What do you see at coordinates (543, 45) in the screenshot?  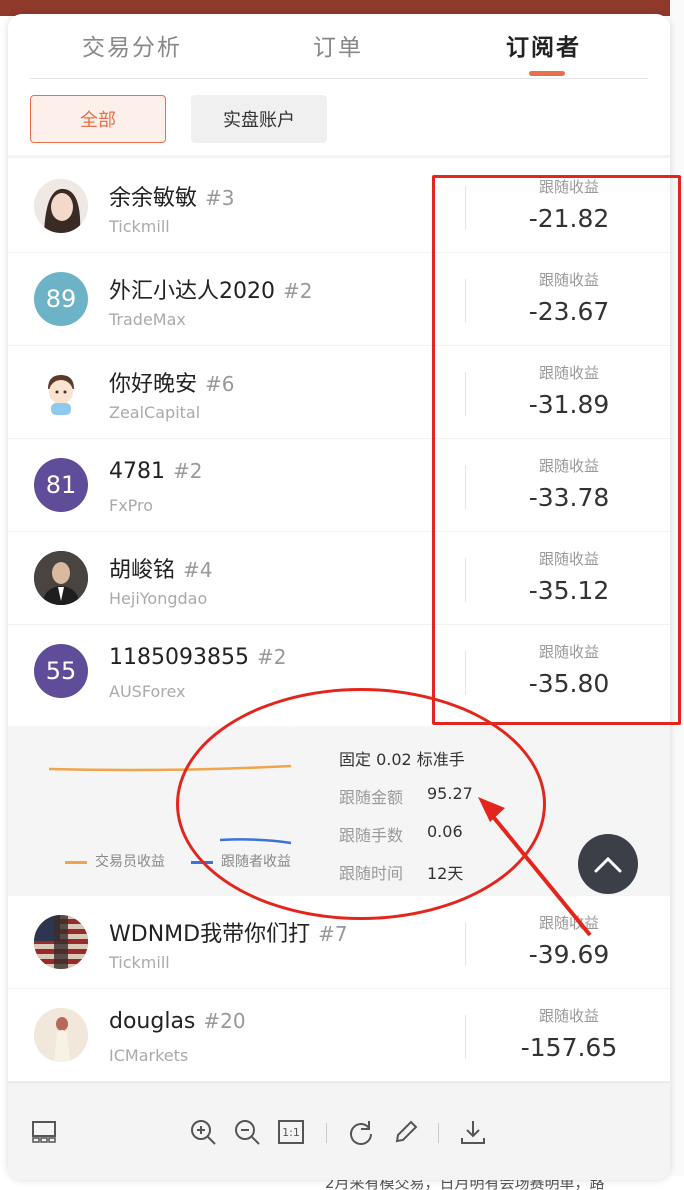 I see `tab-subscribers: 订阅者` at bounding box center [543, 45].